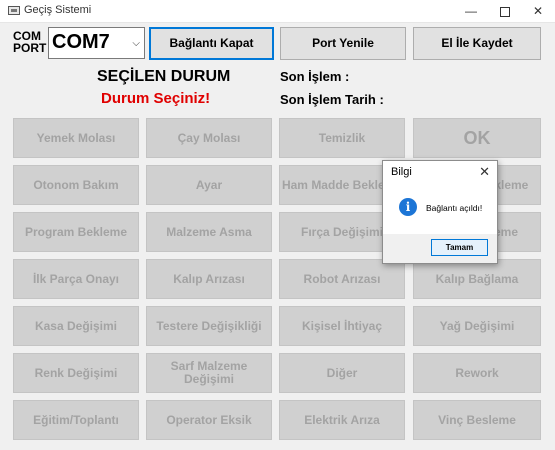  Describe the element at coordinates (76, 420) in the screenshot. I see `status-button-training-meeting: Eğitim/Toplantı` at that location.